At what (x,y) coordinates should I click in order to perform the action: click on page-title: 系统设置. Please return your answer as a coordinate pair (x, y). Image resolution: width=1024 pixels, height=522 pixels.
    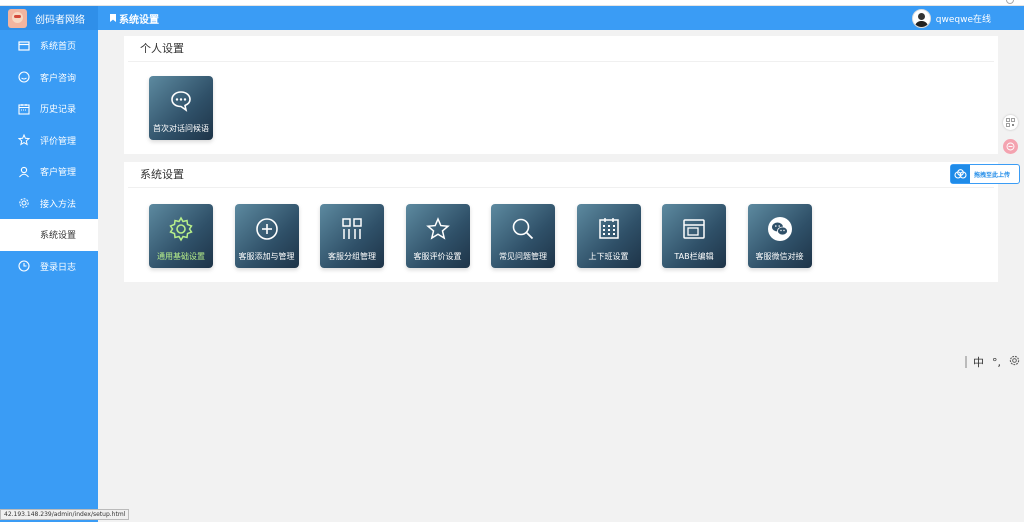
    Looking at the image, I should click on (134, 18).